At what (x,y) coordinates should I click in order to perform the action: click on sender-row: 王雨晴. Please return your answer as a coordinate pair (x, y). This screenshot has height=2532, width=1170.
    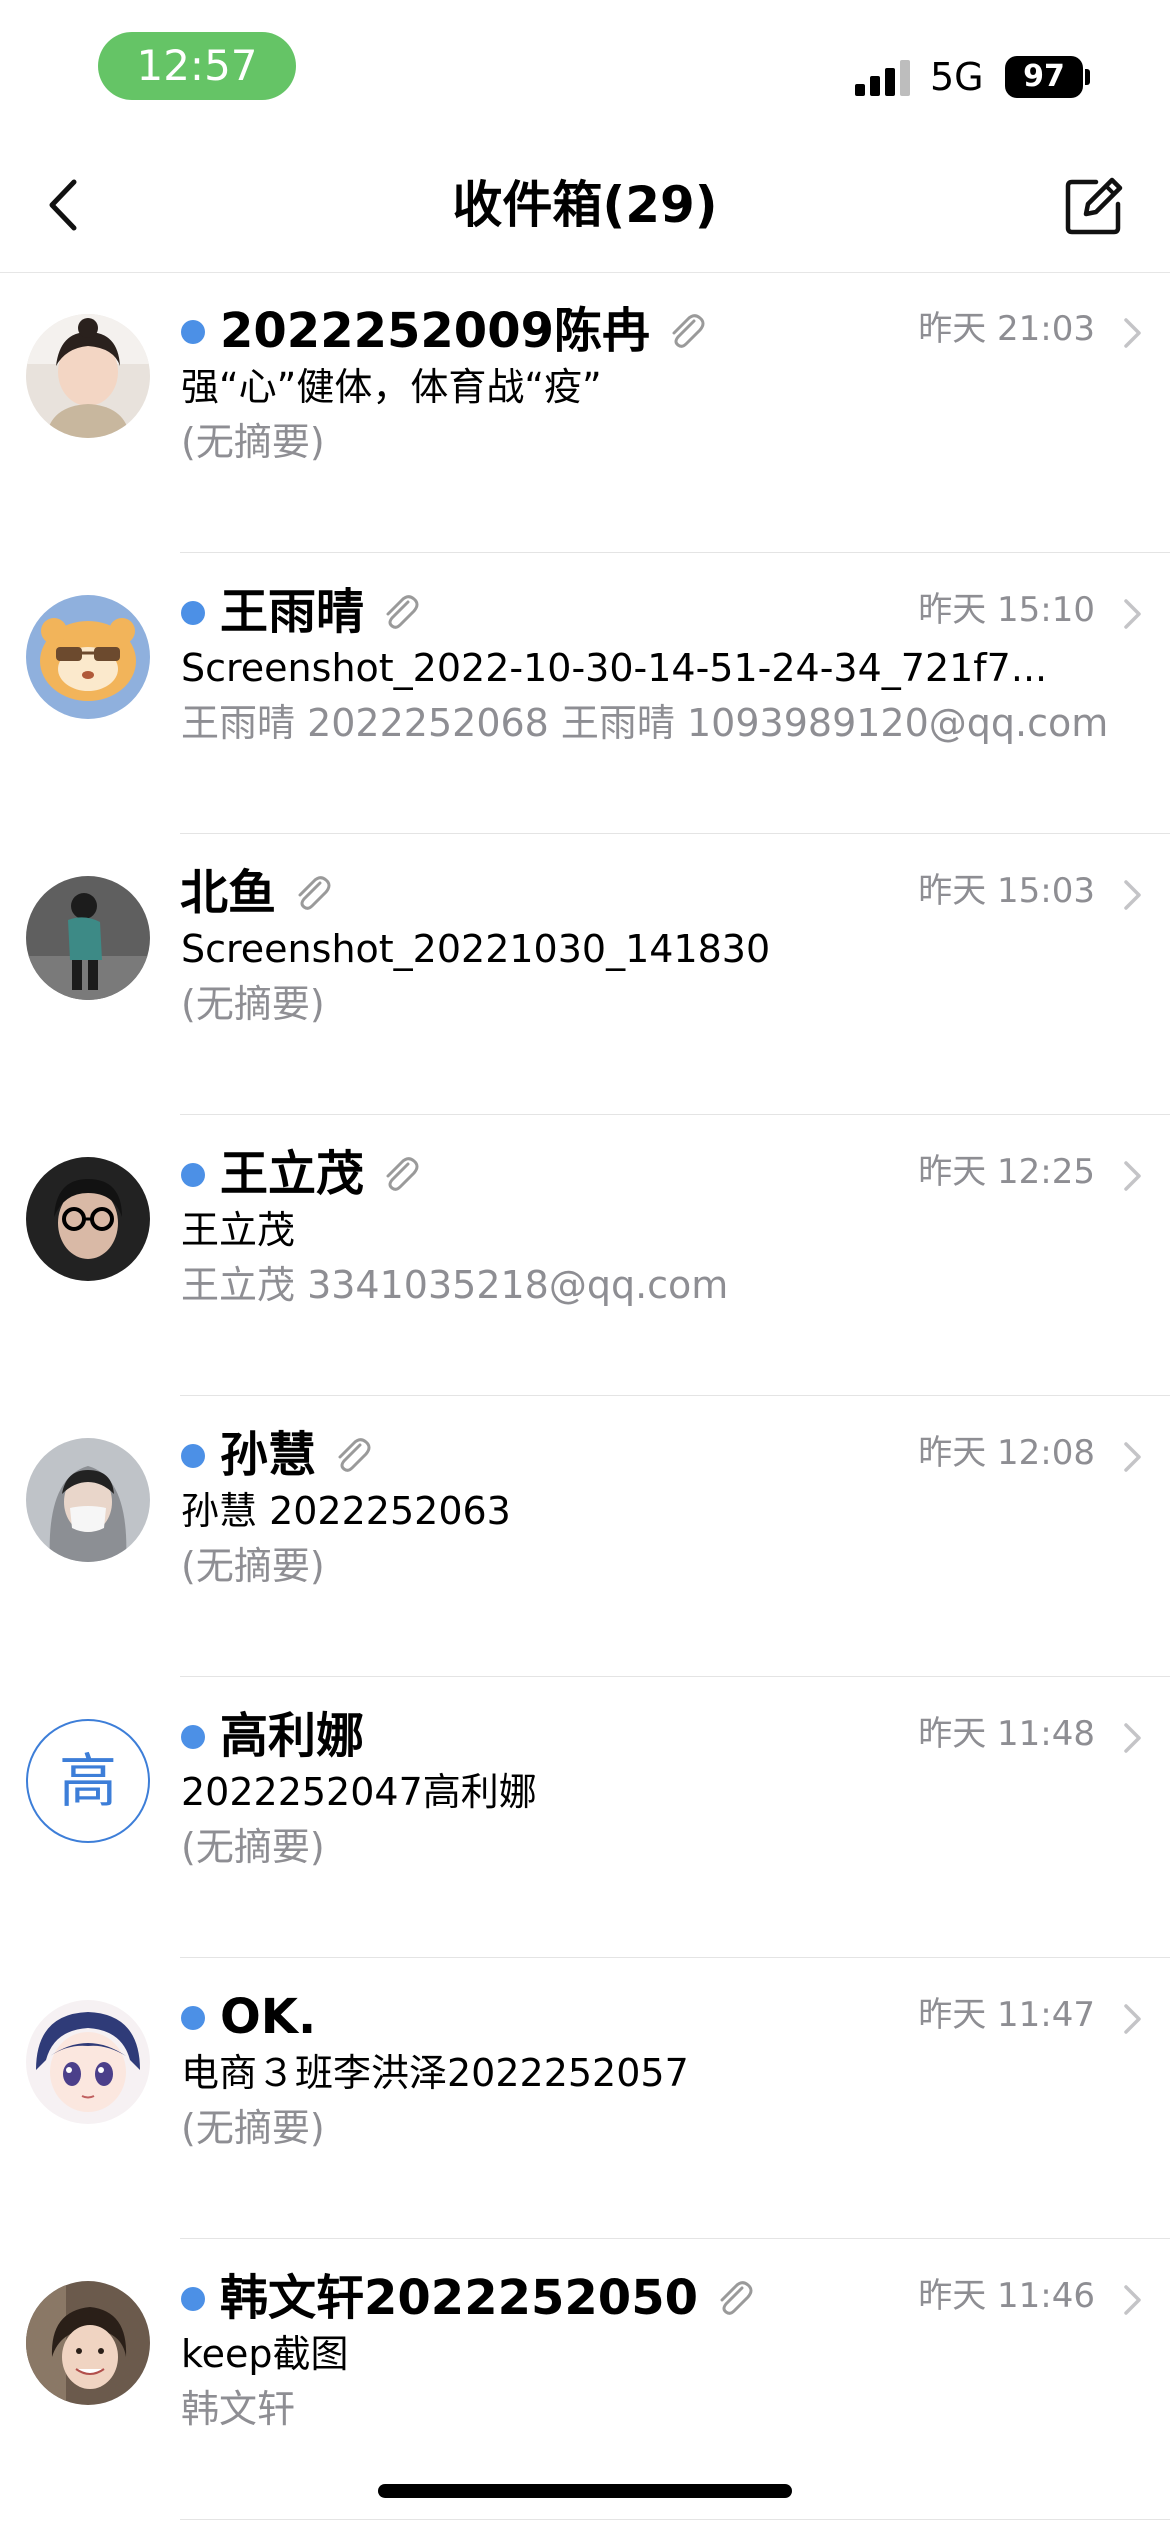
    Looking at the image, I should click on (321, 612).